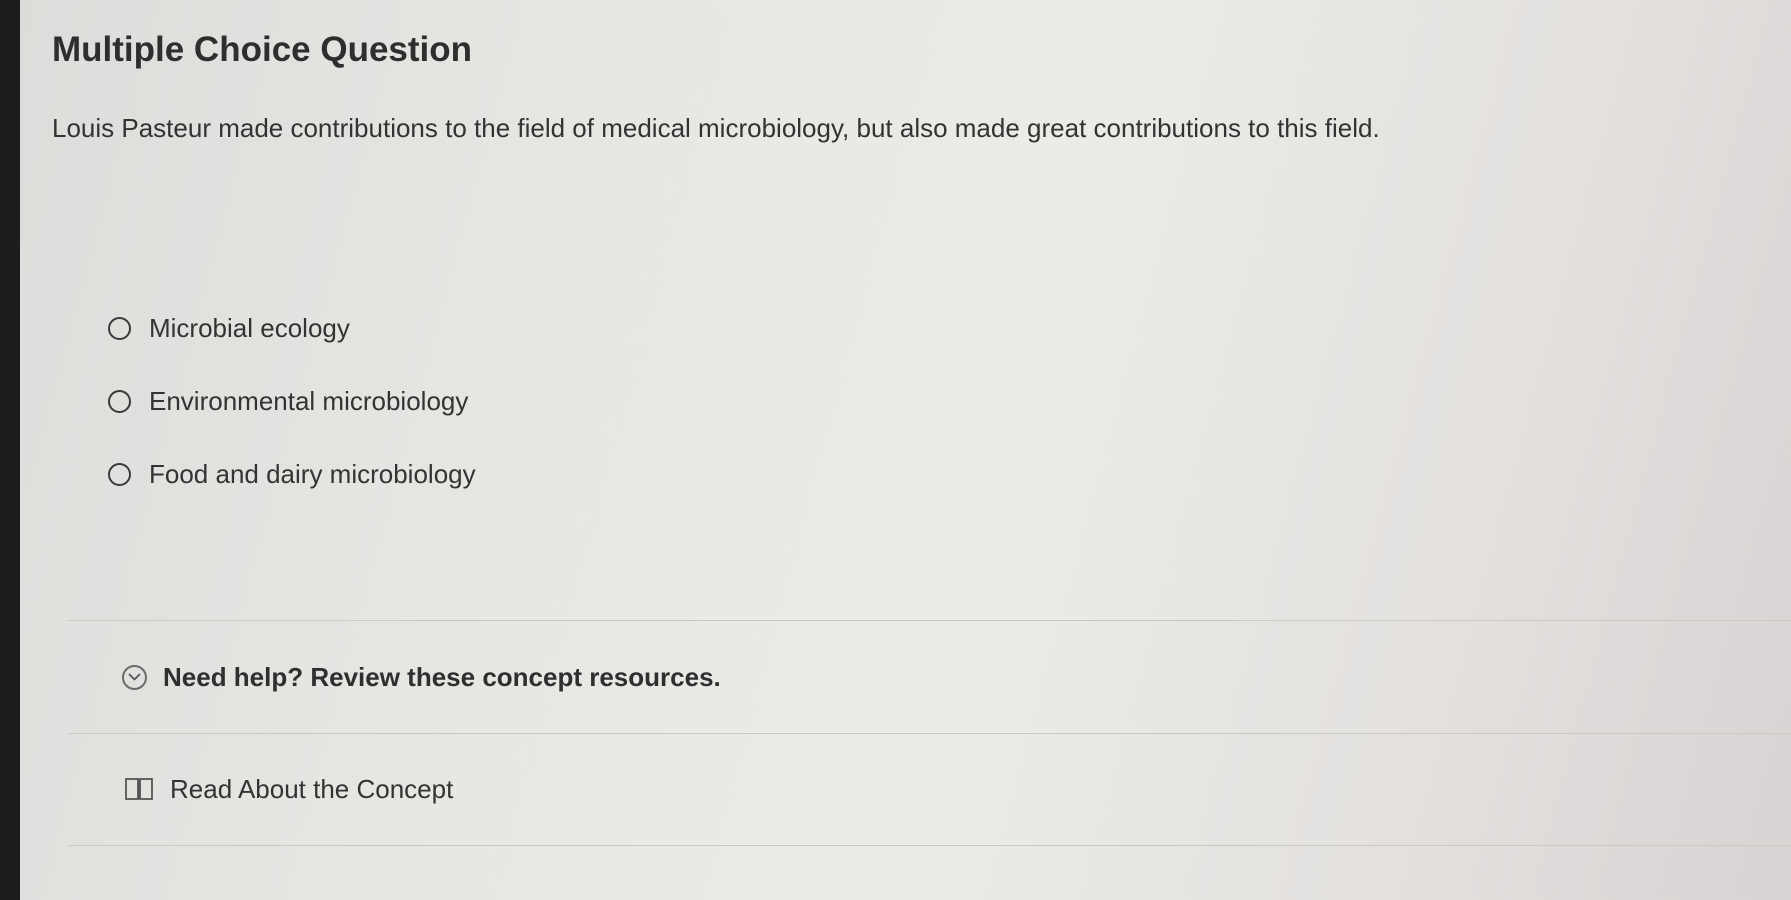 The image size is (1791, 900). What do you see at coordinates (134, 677) in the screenshot?
I see `chevron-down-icon` at bounding box center [134, 677].